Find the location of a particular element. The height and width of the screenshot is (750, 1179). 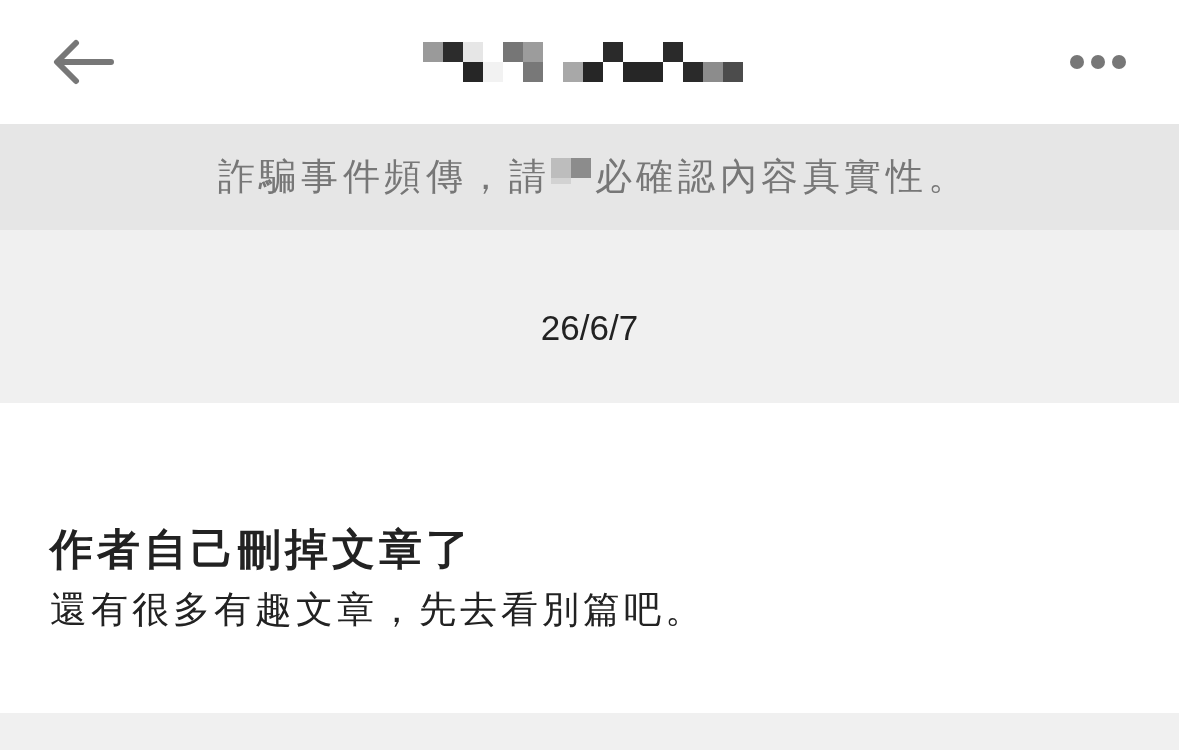

message-text: 還有很多有趣文章，先去看別篇吧。 is located at coordinates (378, 609).